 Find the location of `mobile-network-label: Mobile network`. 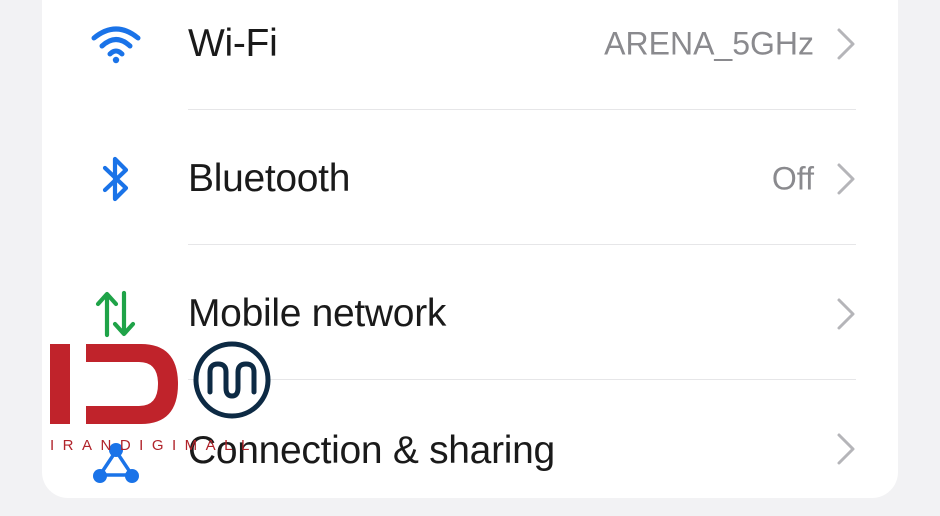

mobile-network-label: Mobile network is located at coordinates (317, 313).